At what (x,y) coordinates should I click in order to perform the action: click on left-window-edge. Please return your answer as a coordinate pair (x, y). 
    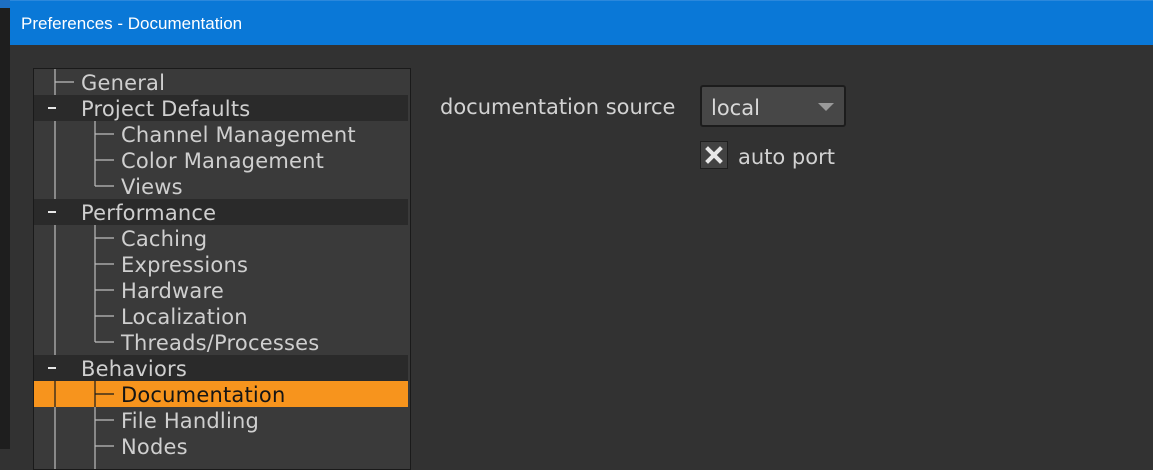
    Looking at the image, I should click on (5, 224).